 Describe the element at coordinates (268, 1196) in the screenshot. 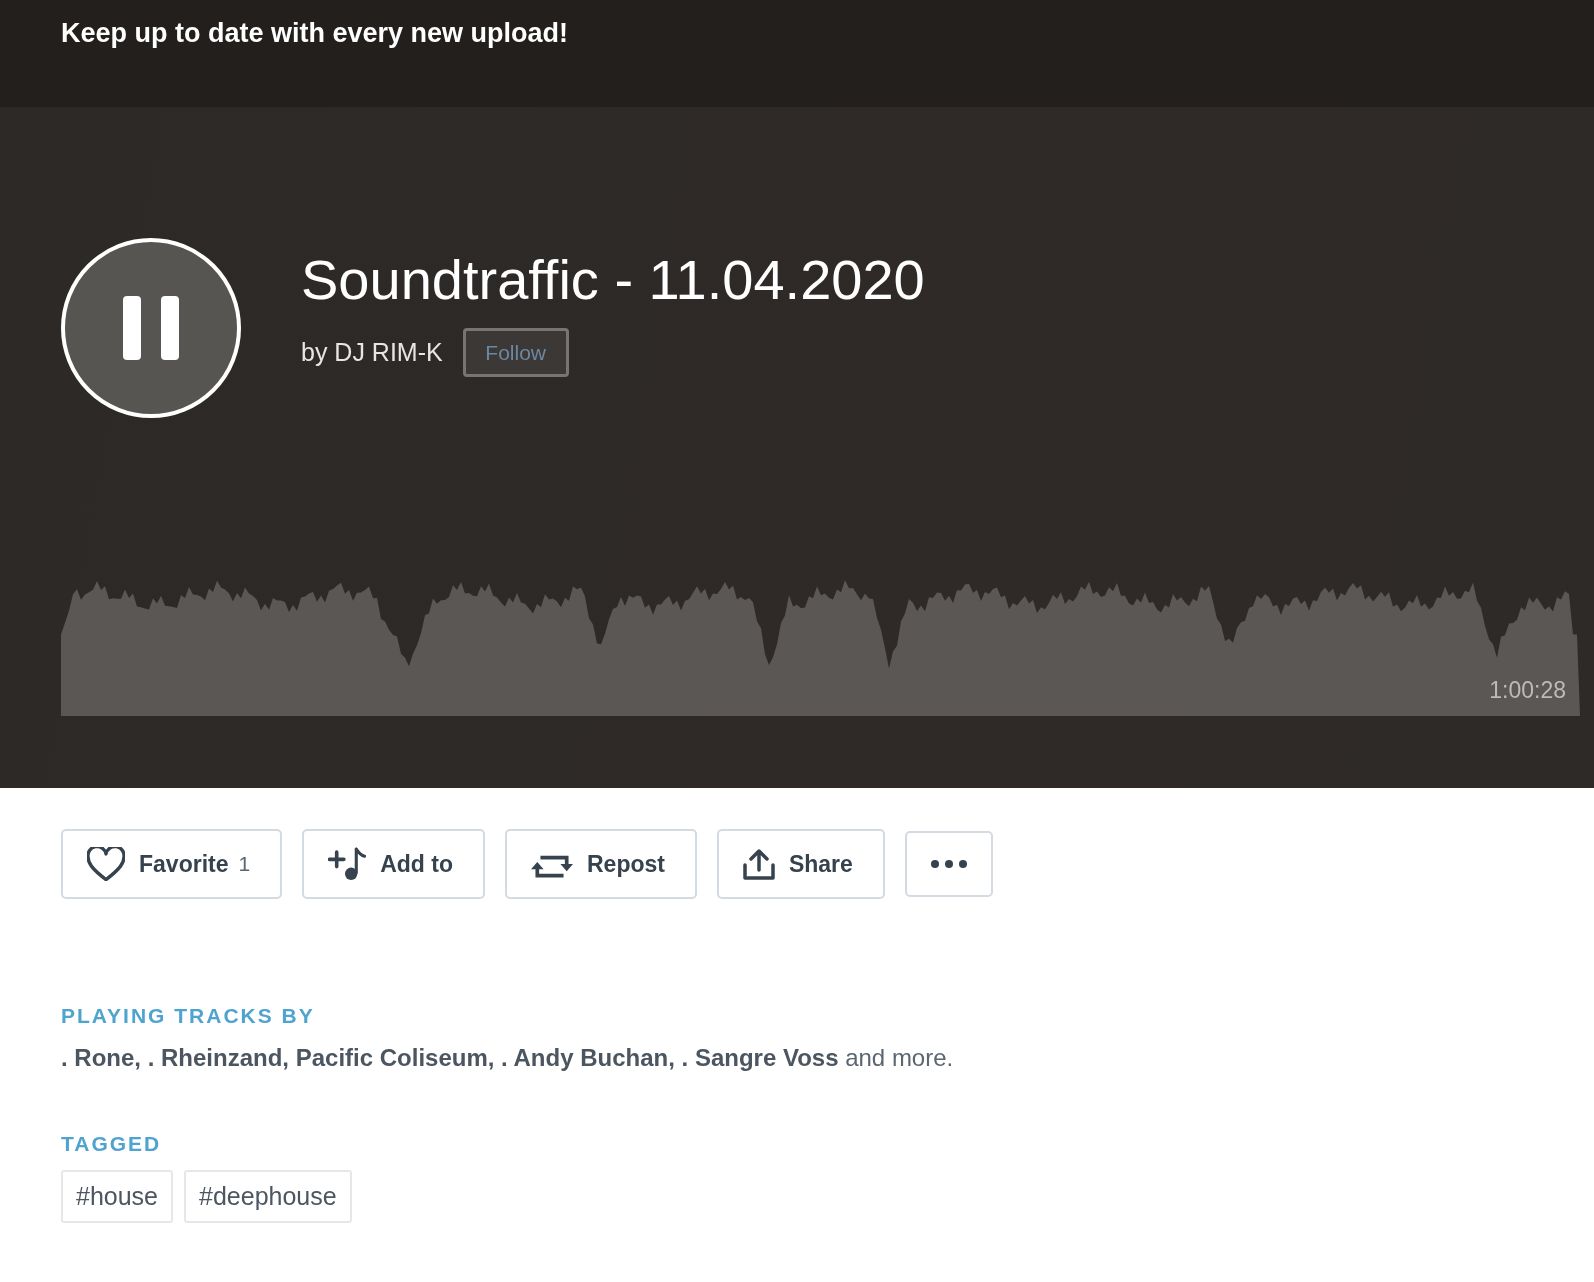

I see `tag-link: #deephouse` at that location.